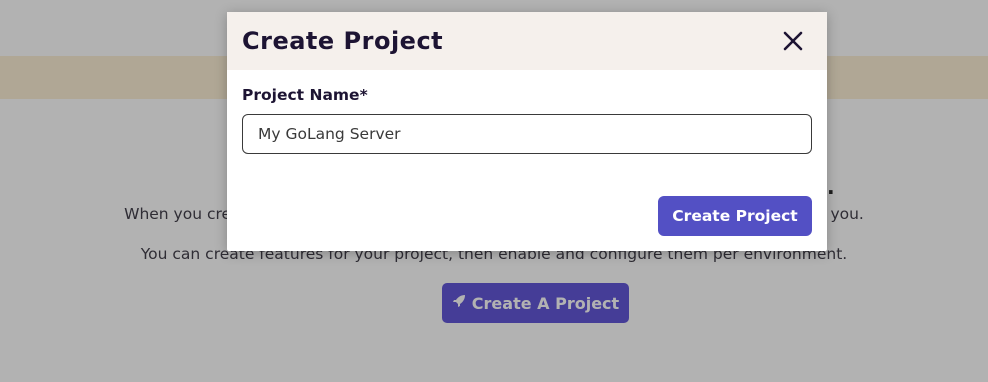 The image size is (988, 382). I want to click on dialog-header: Create Project, so click(527, 41).